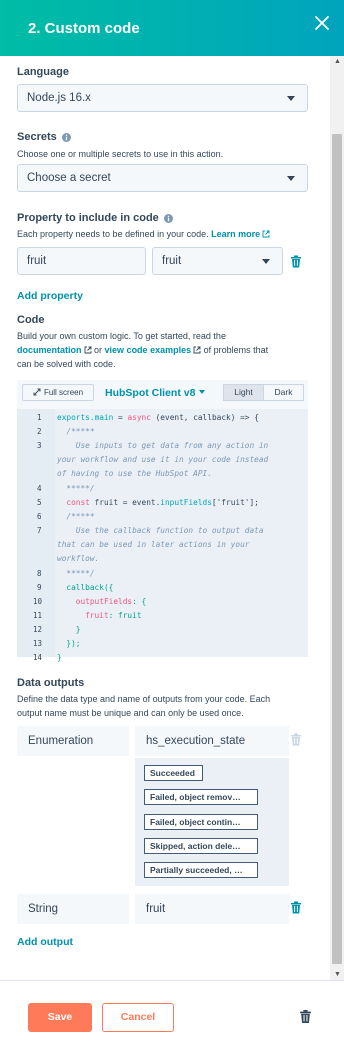 The image size is (344, 1050). Describe the element at coordinates (84, 28) in the screenshot. I see `panel-title: 2. Custom code` at that location.